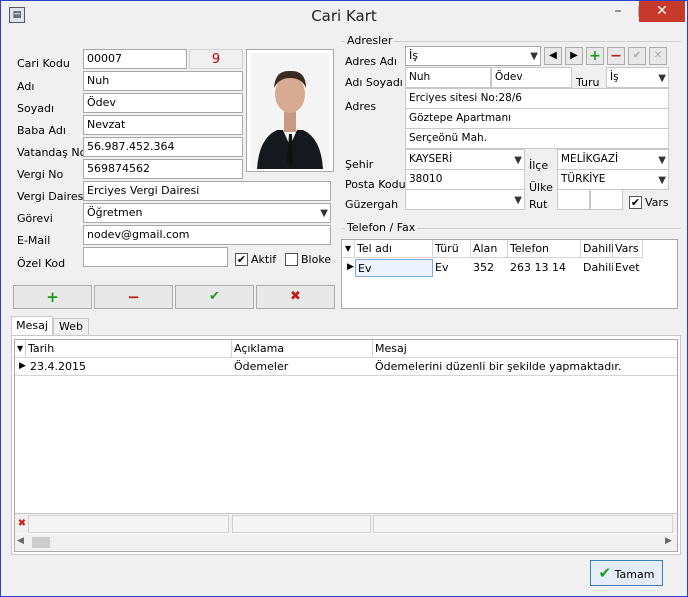  I want to click on tel-cell-vars: Evet, so click(628, 268).